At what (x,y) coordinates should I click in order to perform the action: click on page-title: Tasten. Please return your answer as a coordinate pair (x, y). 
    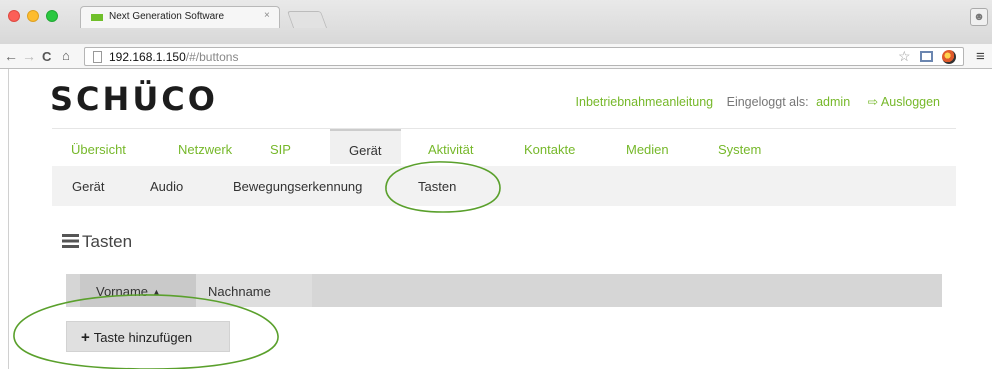
    Looking at the image, I should click on (97, 242).